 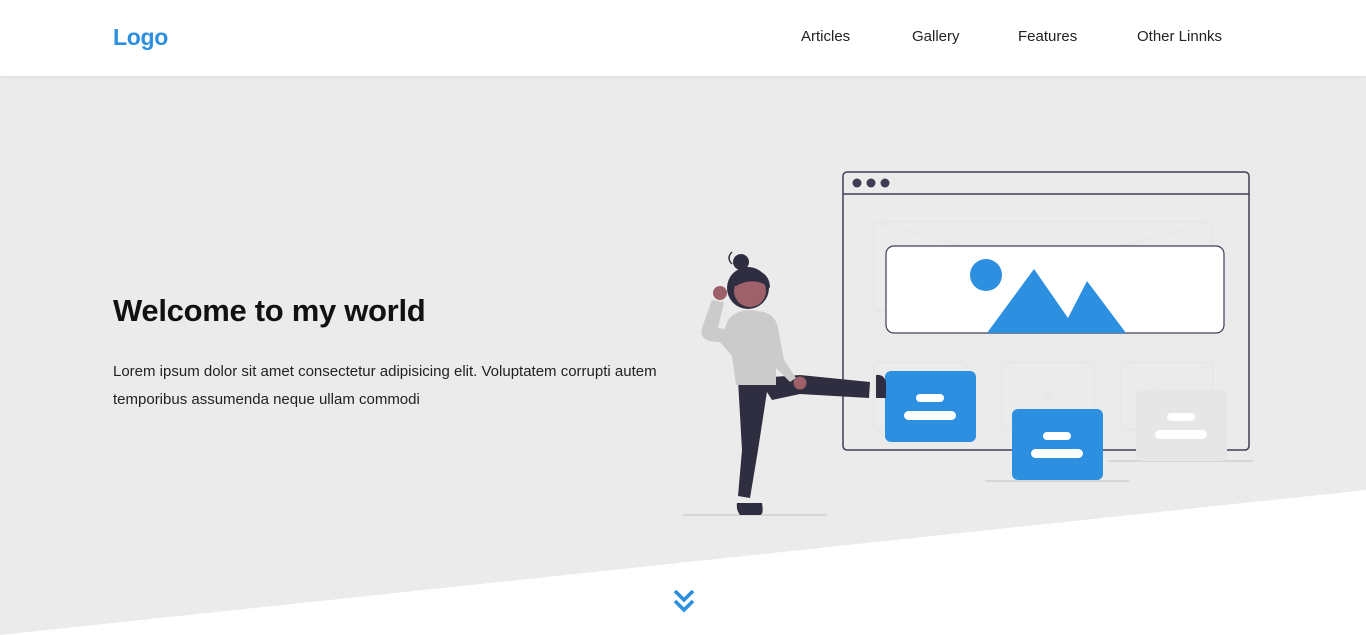 I want to click on nav-link-articles: Articles, so click(x=825, y=36).